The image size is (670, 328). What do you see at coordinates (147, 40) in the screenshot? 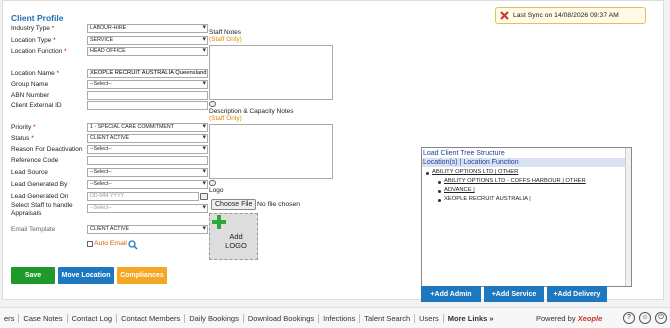
I see `location-type-select: SERVICE` at bounding box center [147, 40].